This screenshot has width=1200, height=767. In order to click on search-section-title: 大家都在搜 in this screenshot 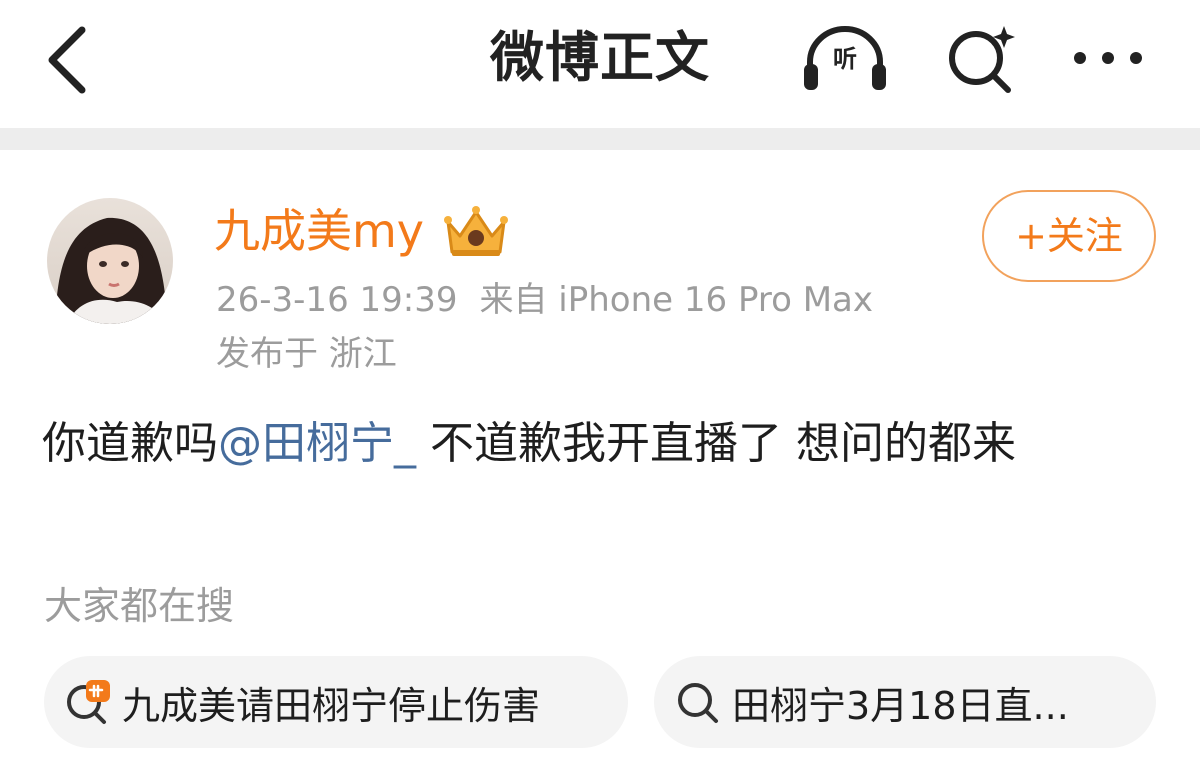, I will do `click(139, 606)`.